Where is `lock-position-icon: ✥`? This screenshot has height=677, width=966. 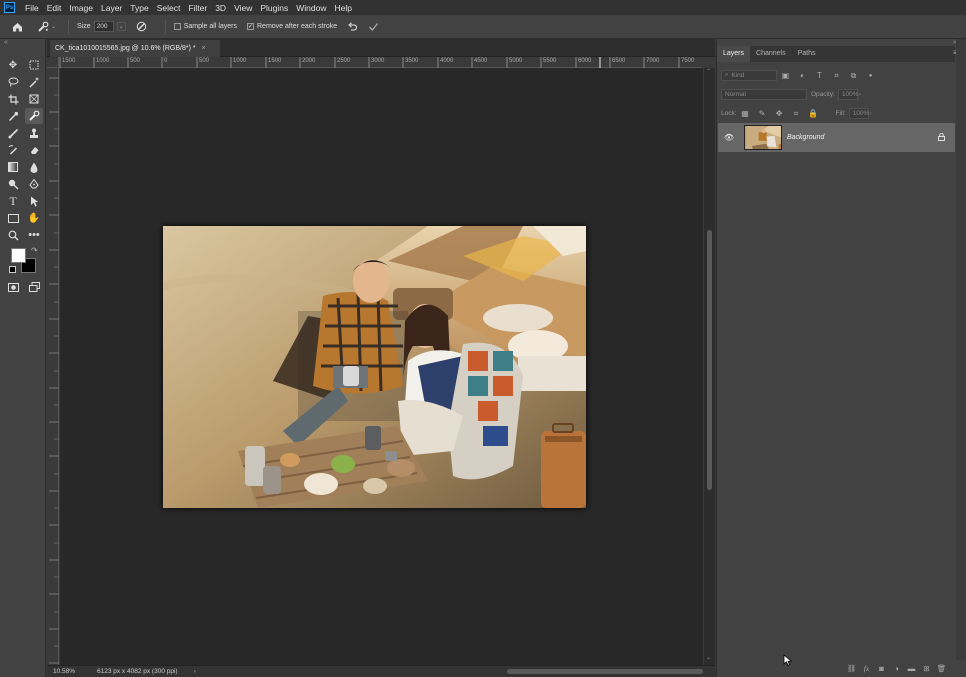
lock-position-icon: ✥ is located at coordinates (779, 113).